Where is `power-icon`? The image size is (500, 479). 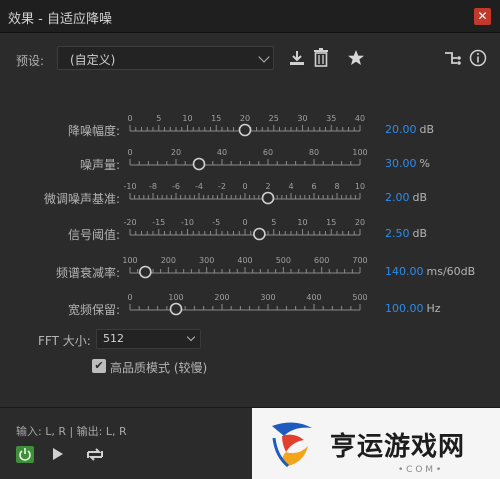 power-icon is located at coordinates (25, 454).